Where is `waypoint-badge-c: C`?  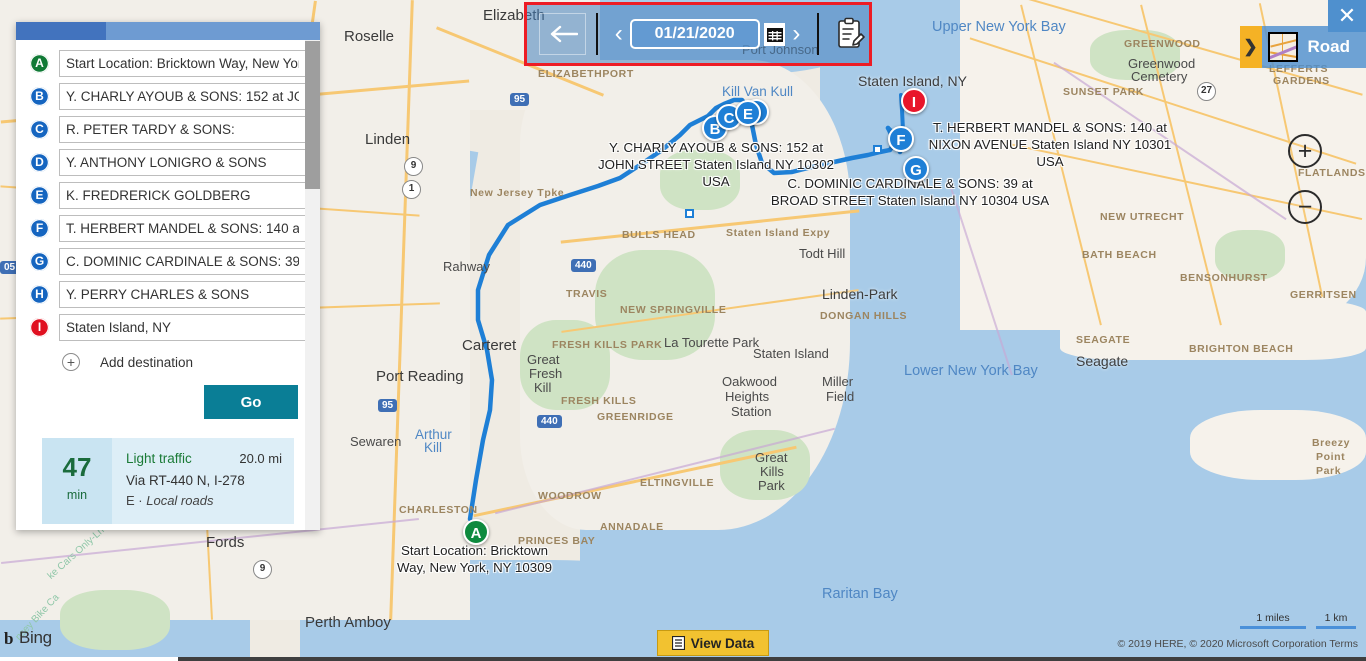
waypoint-badge-c: C is located at coordinates (39, 129).